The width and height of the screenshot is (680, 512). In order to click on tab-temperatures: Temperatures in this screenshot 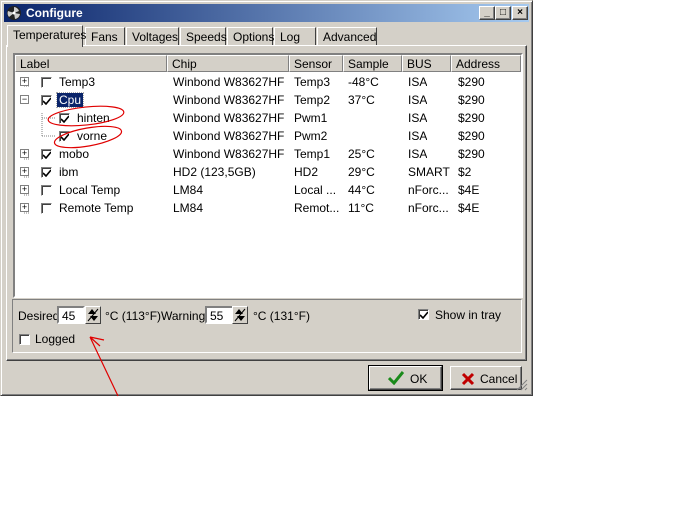, I will do `click(47, 36)`.